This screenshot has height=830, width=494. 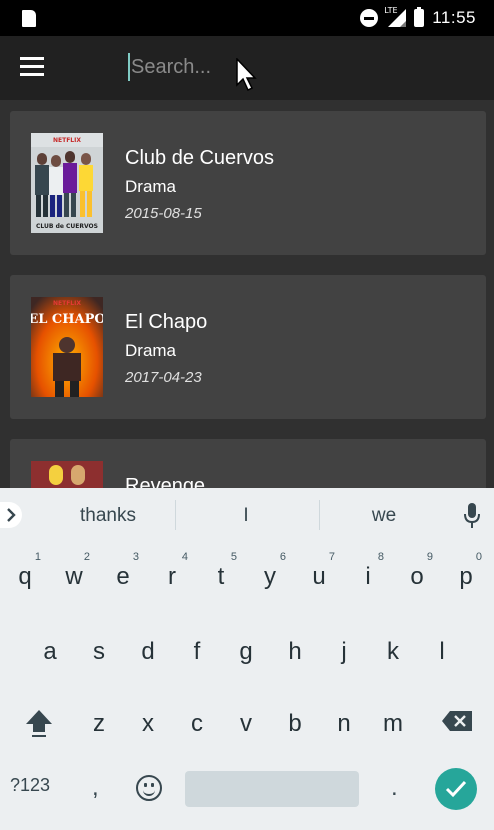 I want to click on do-not-disturb-icon, so click(x=369, y=18).